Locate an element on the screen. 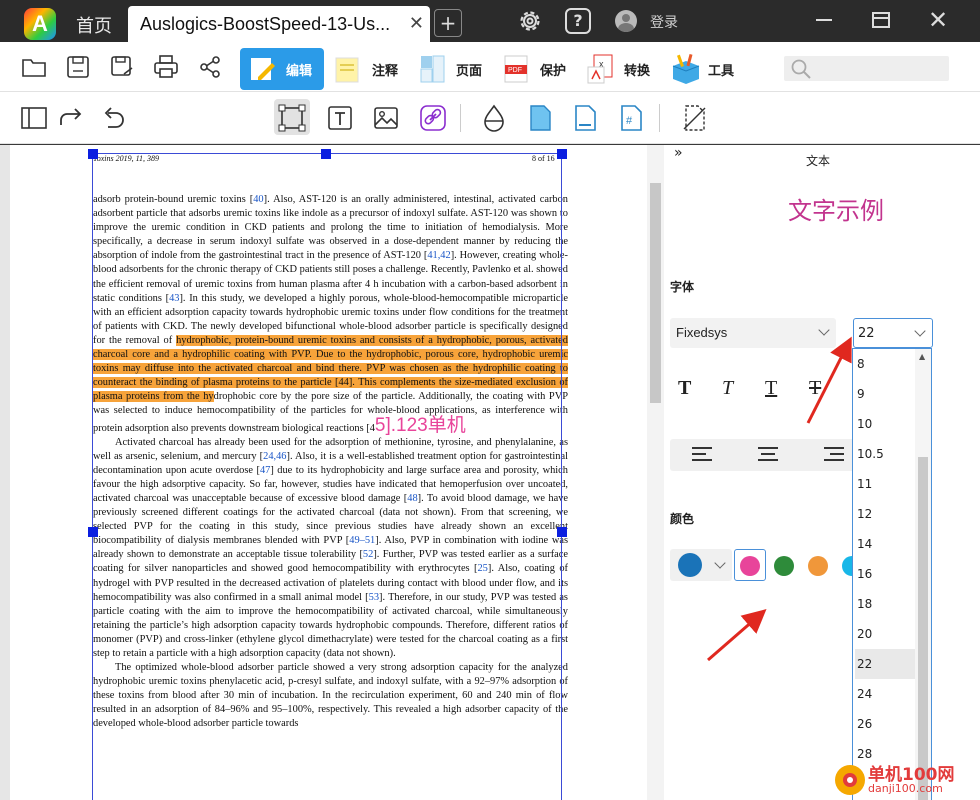 This screenshot has height=800, width=980. login-link: 登录 is located at coordinates (664, 22).